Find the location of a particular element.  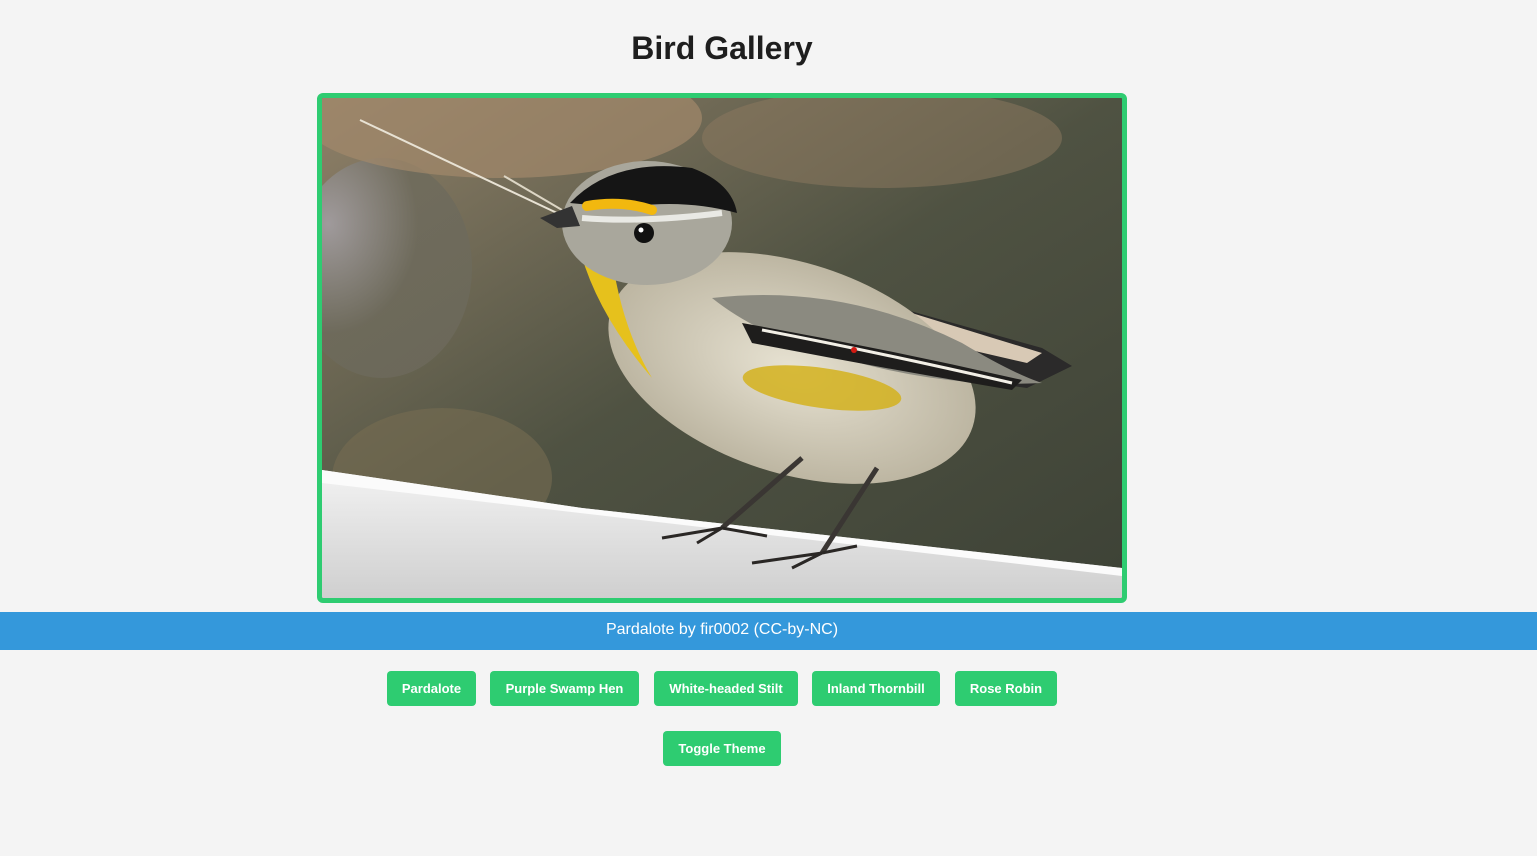

bird-button-purple-swamp-hen: Purple Swamp Hen is located at coordinates (564, 688).